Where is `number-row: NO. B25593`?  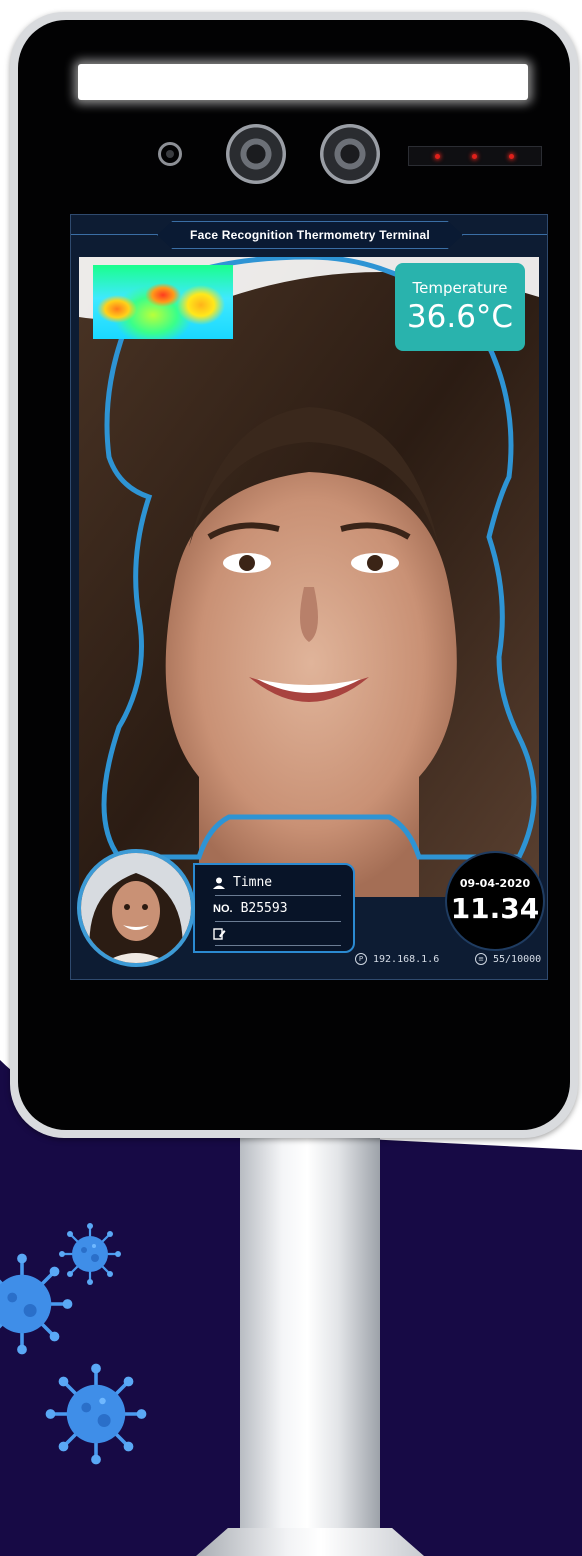 number-row: NO. B25593 is located at coordinates (250, 908).